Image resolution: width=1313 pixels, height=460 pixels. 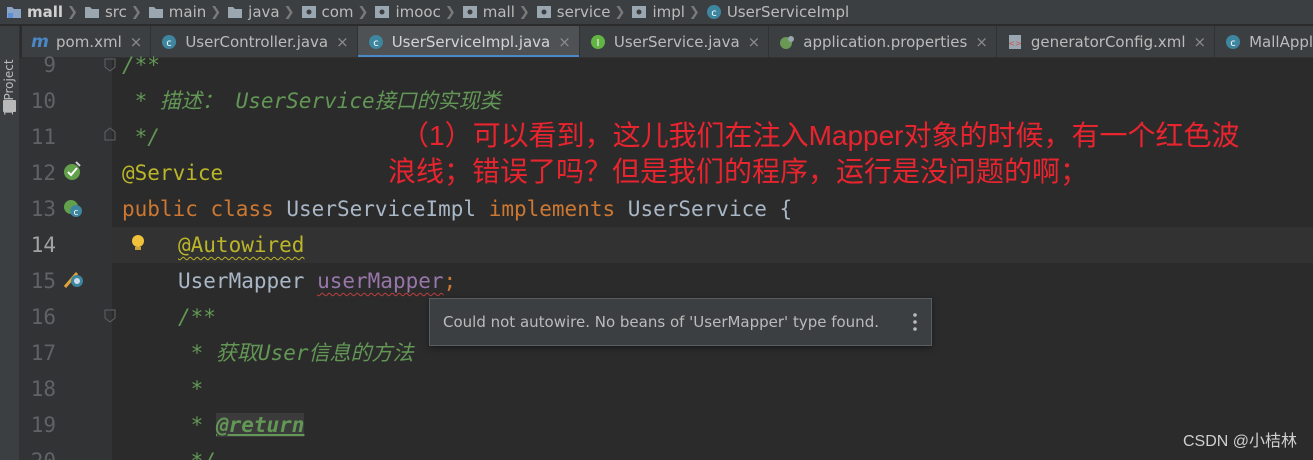 I want to click on code-line: @Autowired, so click(x=241, y=245).